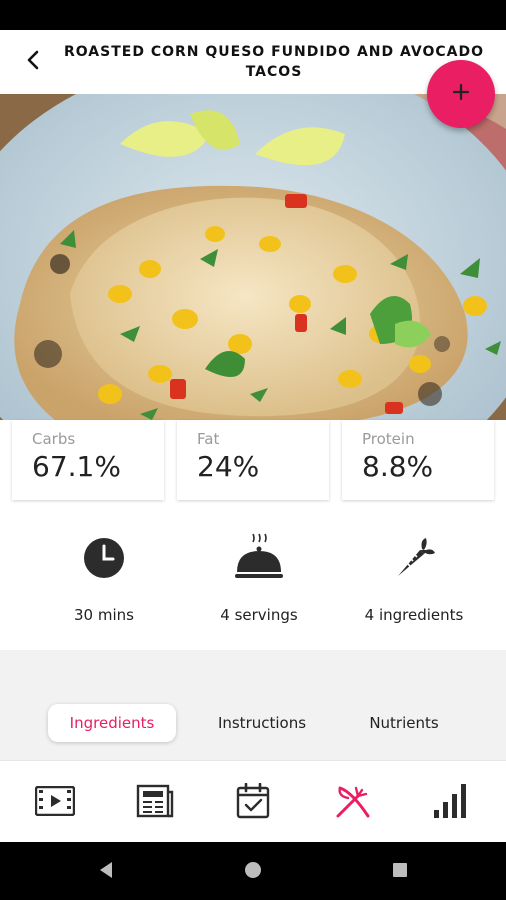  I want to click on nav-stats, so click(452, 803).